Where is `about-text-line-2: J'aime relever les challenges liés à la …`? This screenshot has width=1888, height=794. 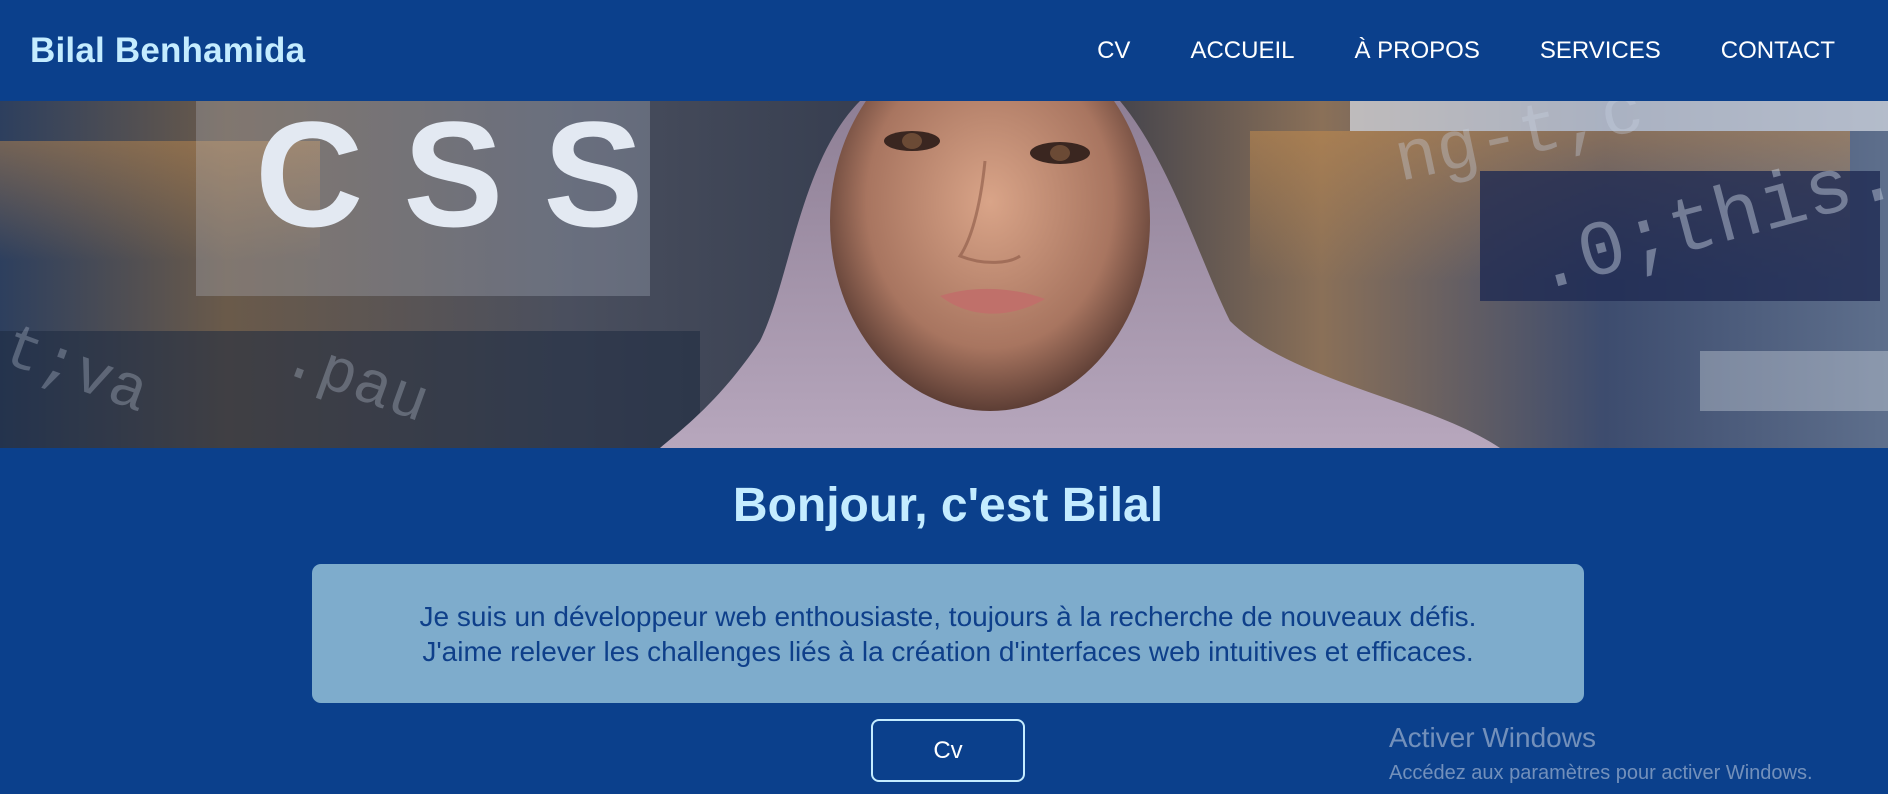
about-text-line-2: J'aime relever les challenges liés à la … is located at coordinates (948, 651).